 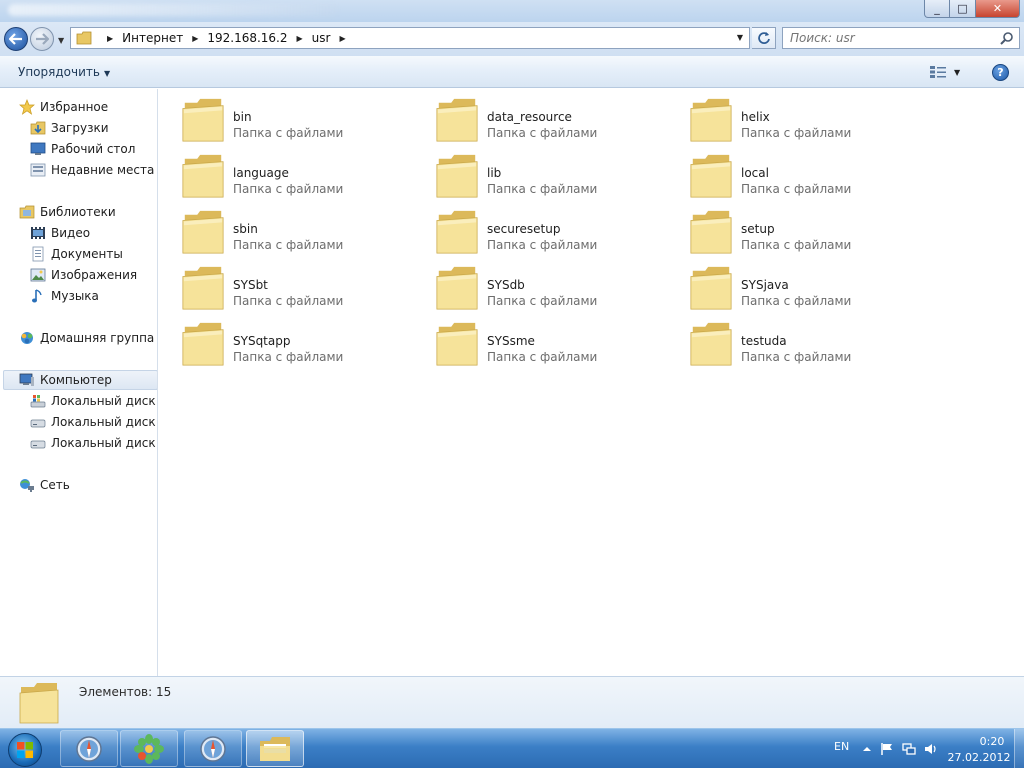 What do you see at coordinates (306, 232) in the screenshot?
I see `folder-item: sbin Папка с файлами` at bounding box center [306, 232].